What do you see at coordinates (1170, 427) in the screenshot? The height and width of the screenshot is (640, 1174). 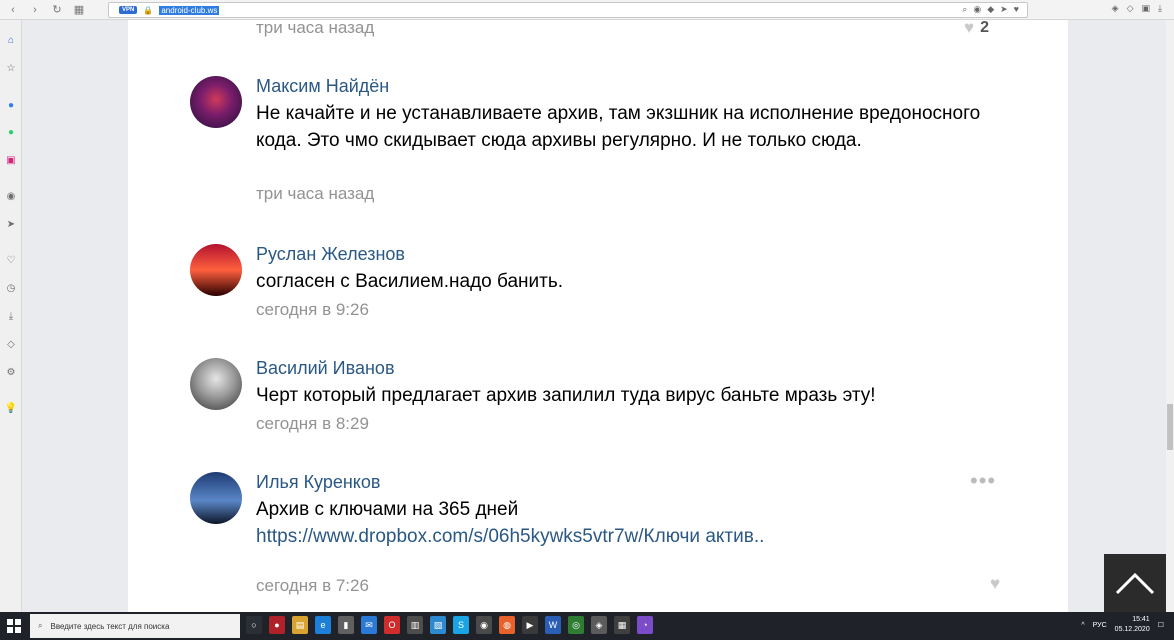 I see `scrollbar-thumb` at bounding box center [1170, 427].